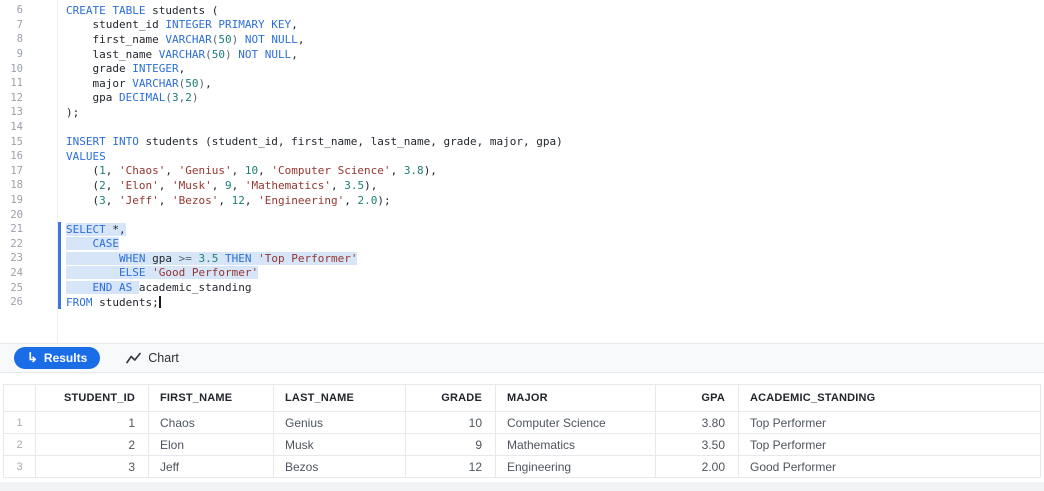  I want to click on code-line: 21 SELECT *,, so click(522, 229).